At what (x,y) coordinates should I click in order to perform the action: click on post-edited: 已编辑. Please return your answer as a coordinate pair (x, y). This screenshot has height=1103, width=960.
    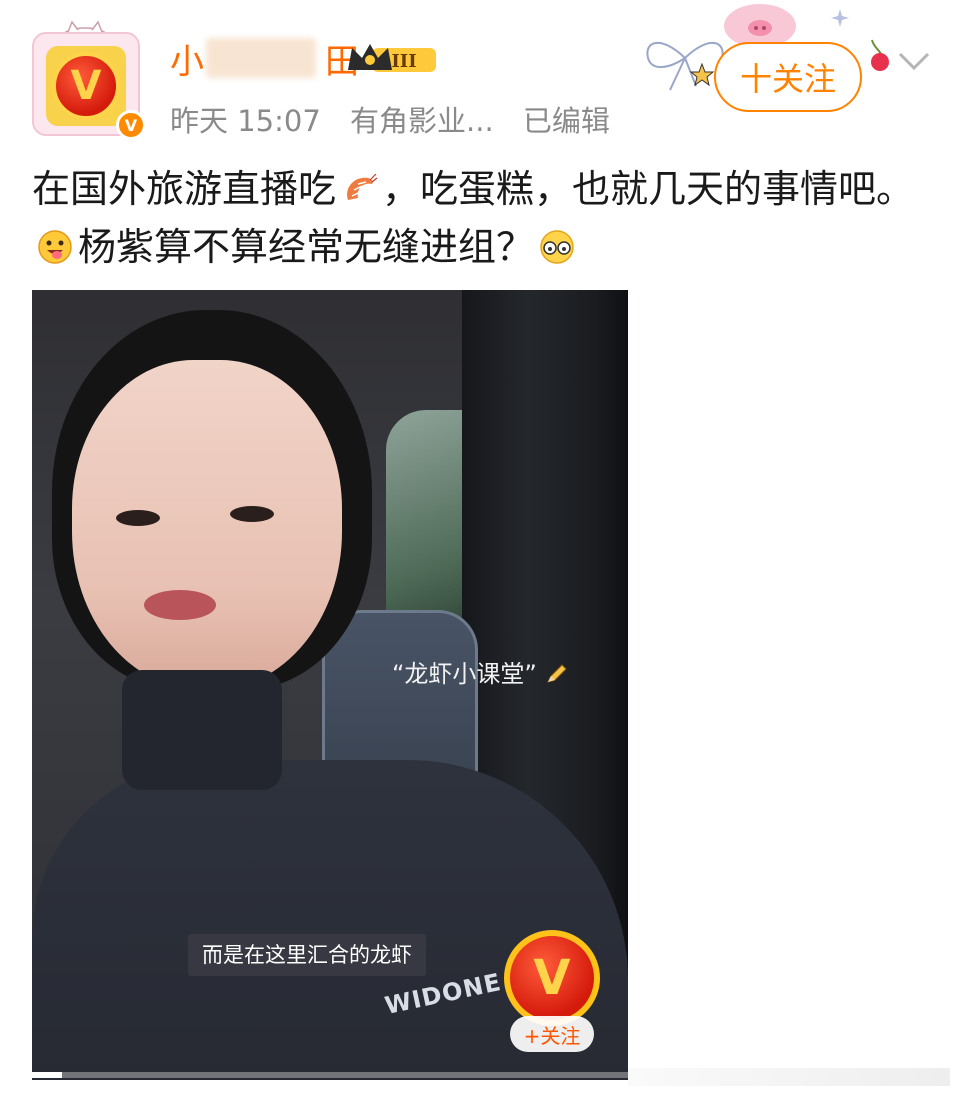
    Looking at the image, I should click on (566, 121).